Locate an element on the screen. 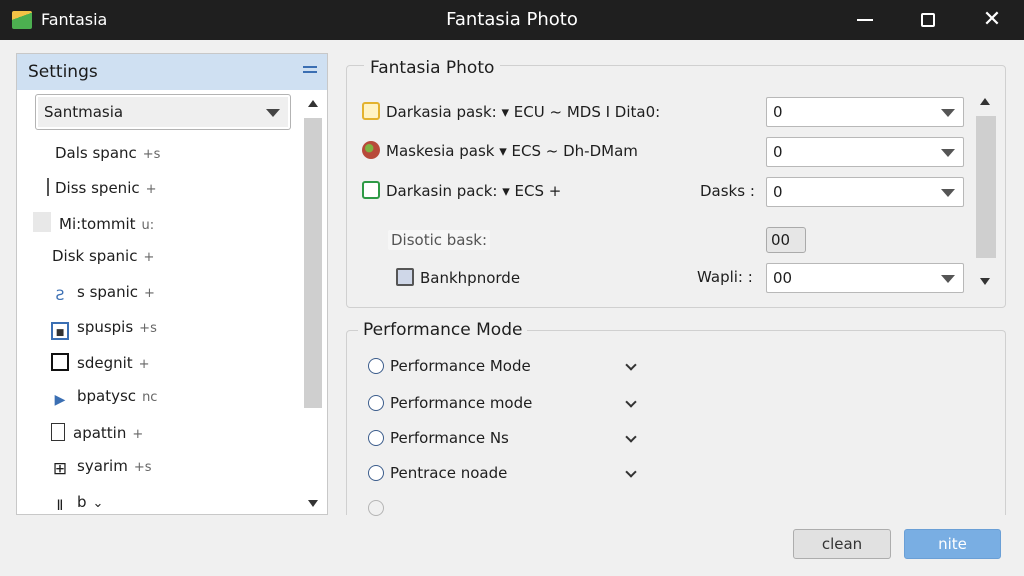 The height and width of the screenshot is (576, 1024). yellow-box-icon is located at coordinates (371, 111).